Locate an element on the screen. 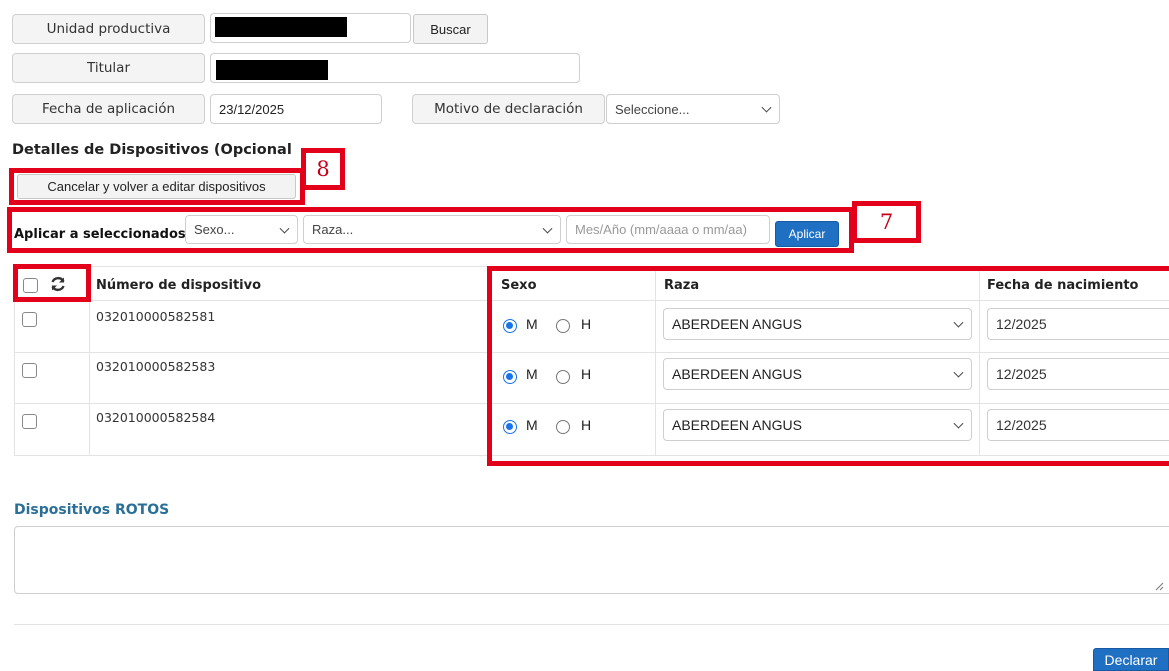 The image size is (1169, 671). unidad-productiva-input is located at coordinates (310, 28).